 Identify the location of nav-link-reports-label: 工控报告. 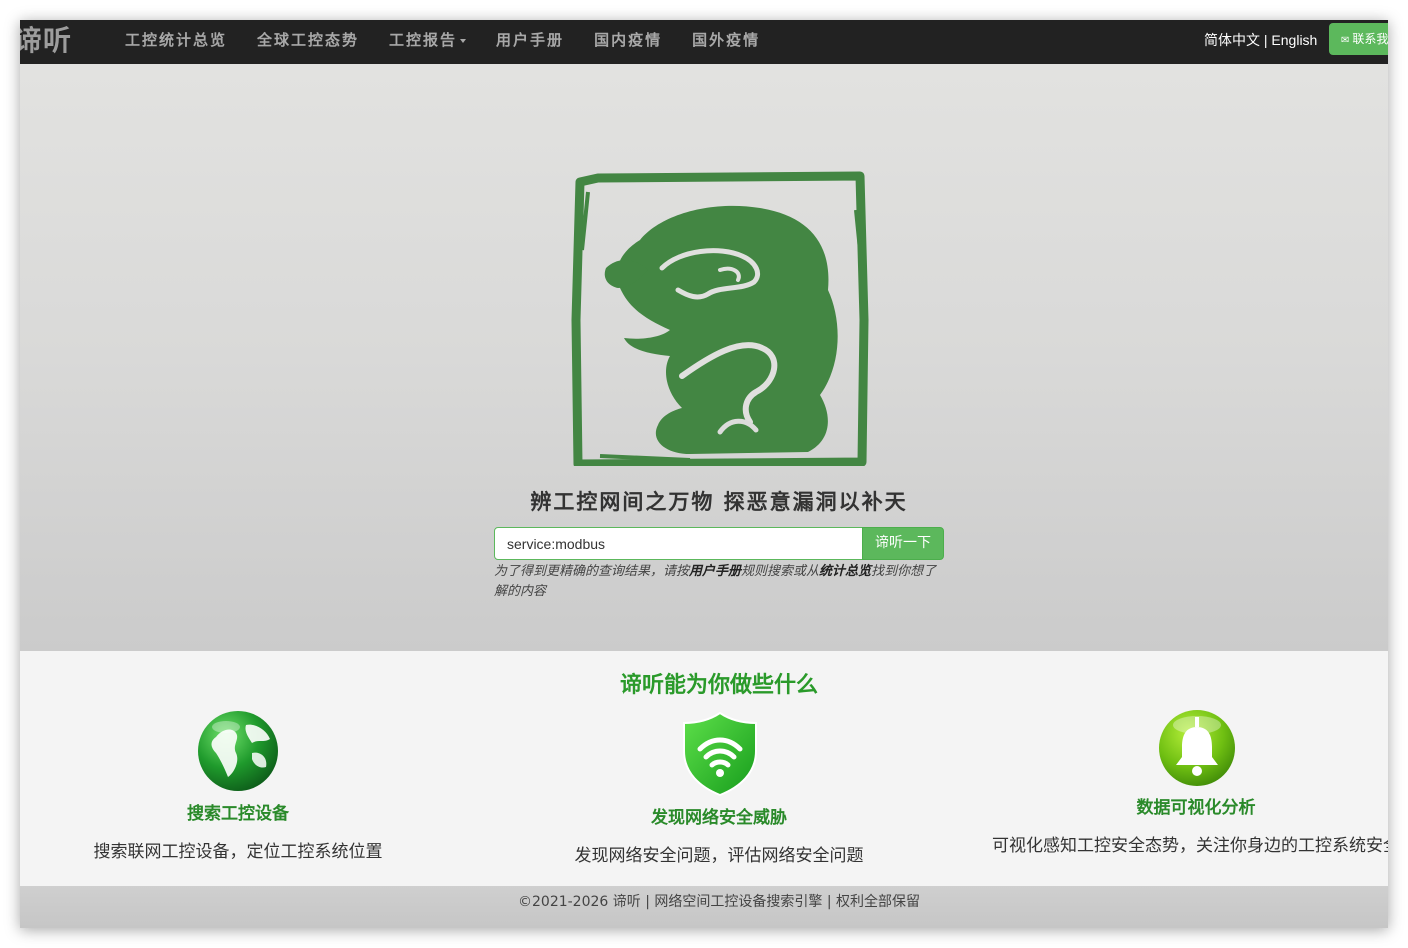
(423, 40).